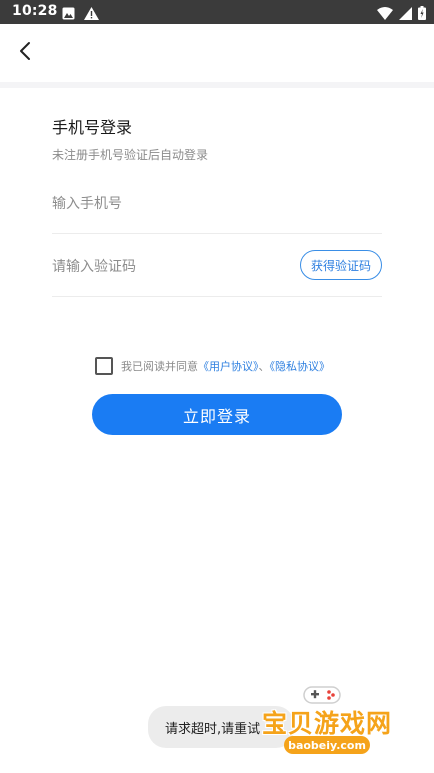  I want to click on phone-field-row, so click(217, 204).